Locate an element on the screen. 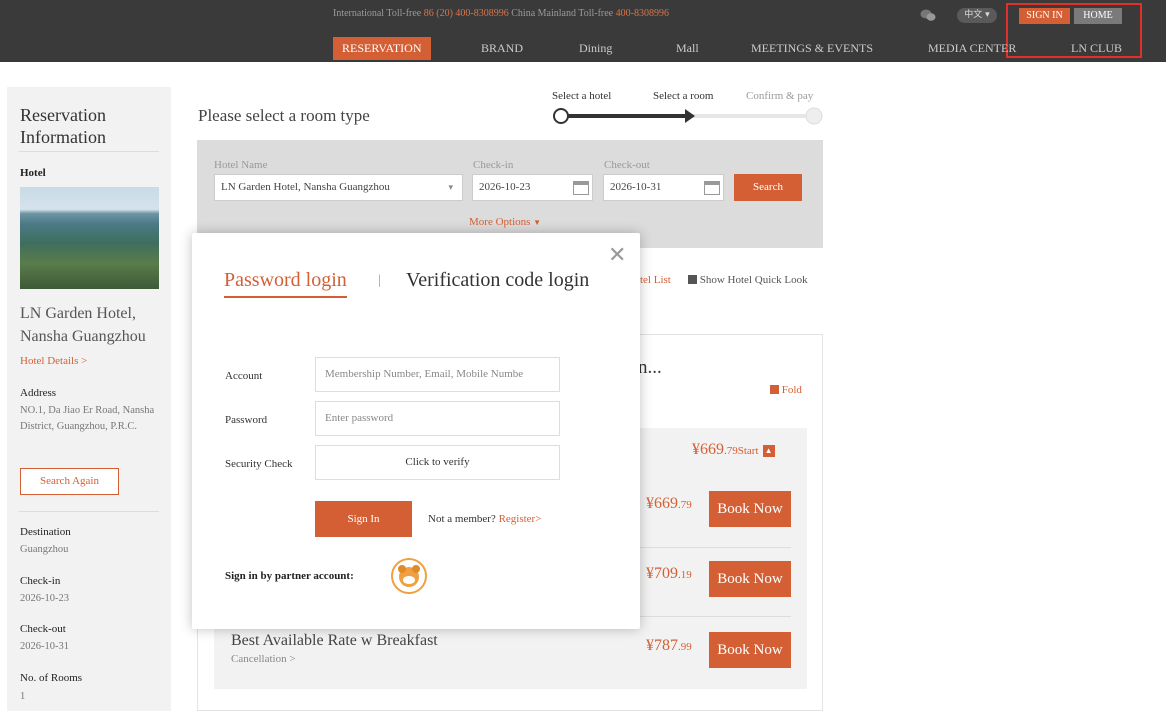 The width and height of the screenshot is (1166, 711). password-label: Password is located at coordinates (246, 420).